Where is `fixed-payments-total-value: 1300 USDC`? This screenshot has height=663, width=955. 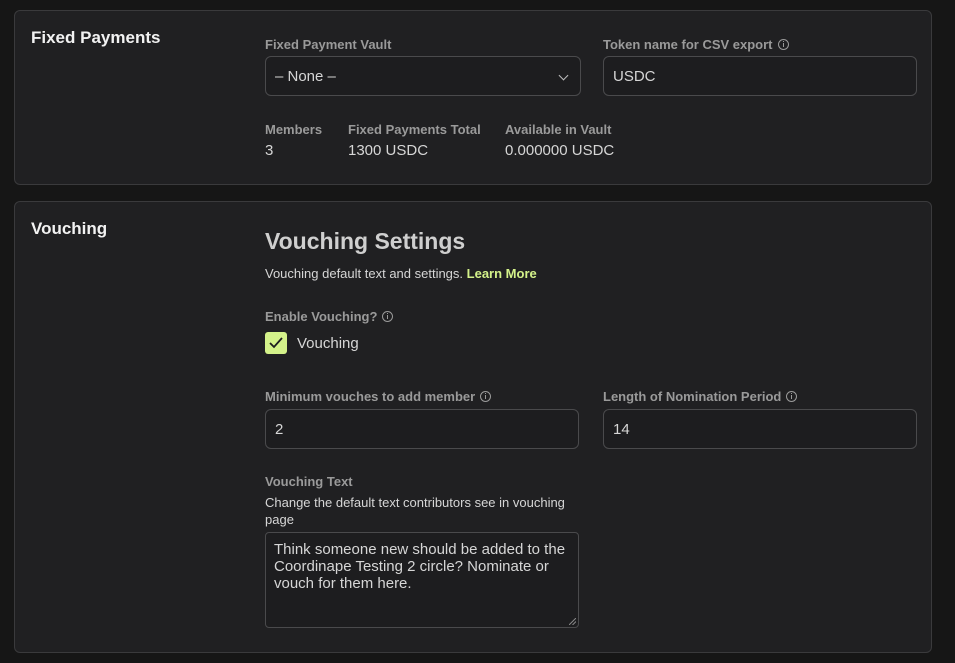 fixed-payments-total-value: 1300 USDC is located at coordinates (388, 150).